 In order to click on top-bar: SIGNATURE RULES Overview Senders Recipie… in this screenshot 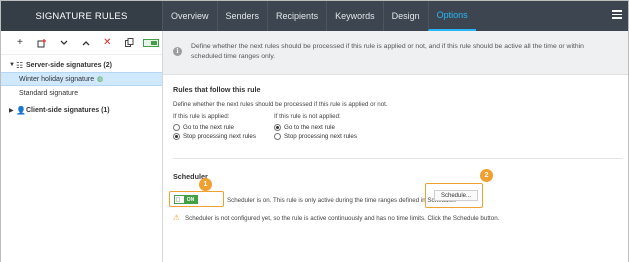, I will do `click(314, 16)`.